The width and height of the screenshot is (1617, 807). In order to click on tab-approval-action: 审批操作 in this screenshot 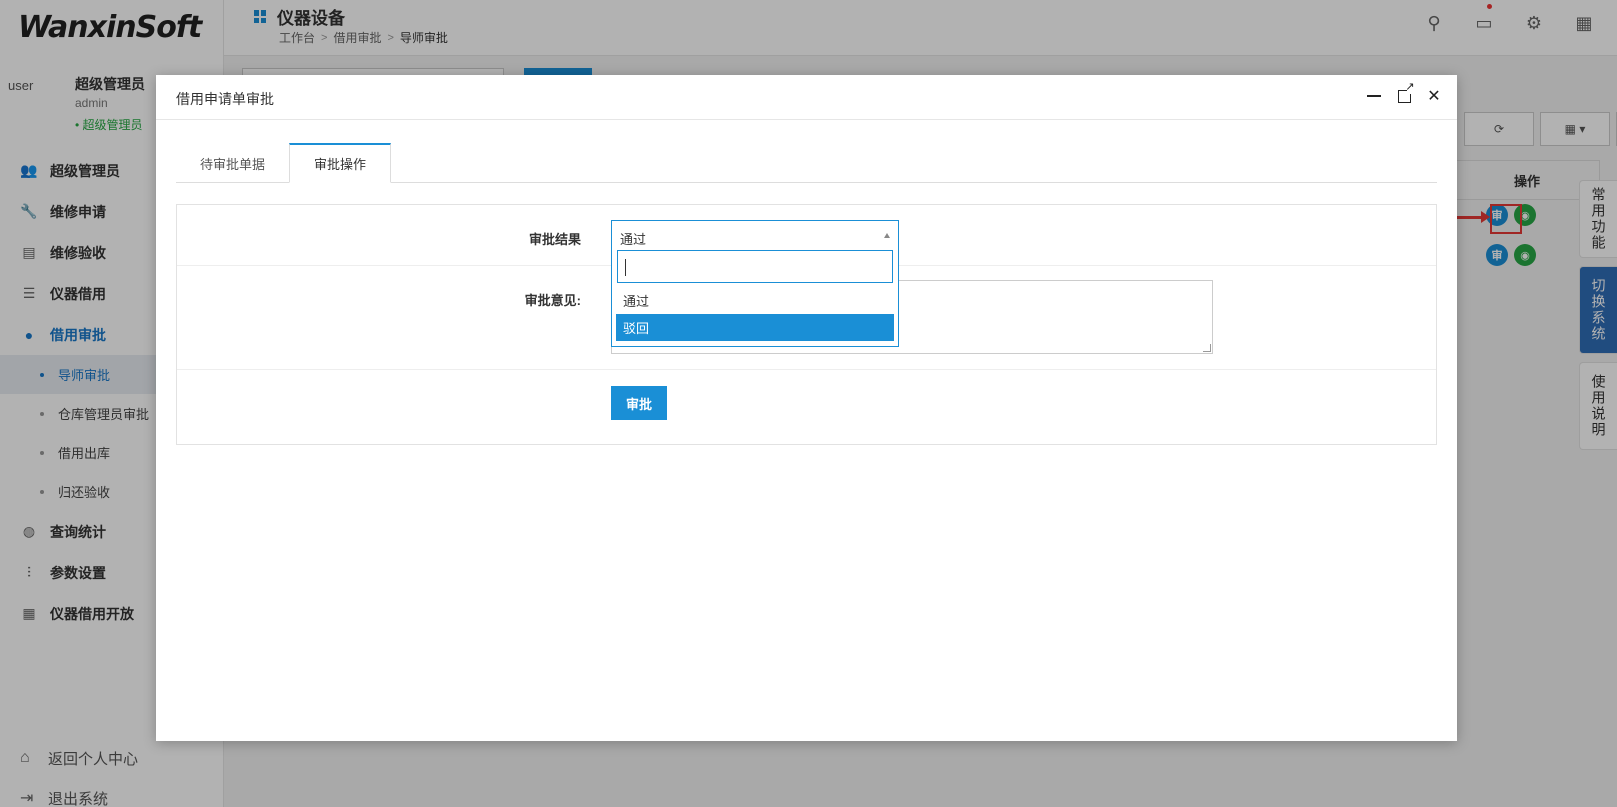, I will do `click(340, 163)`.